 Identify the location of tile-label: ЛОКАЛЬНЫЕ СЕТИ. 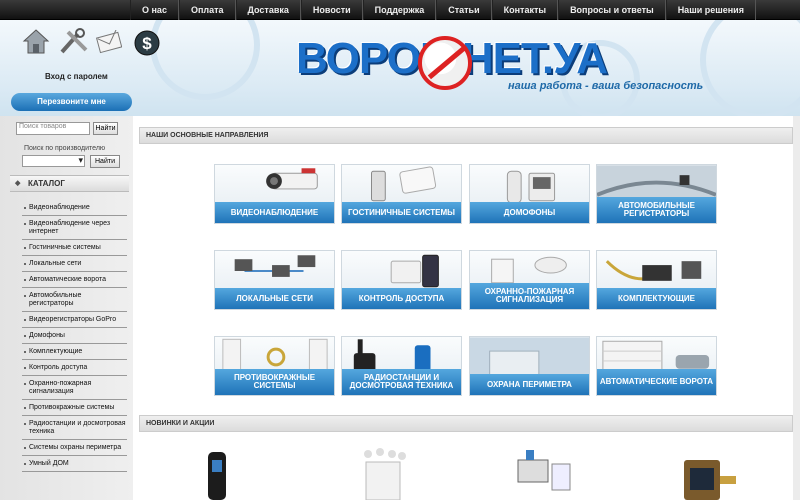
(274, 298).